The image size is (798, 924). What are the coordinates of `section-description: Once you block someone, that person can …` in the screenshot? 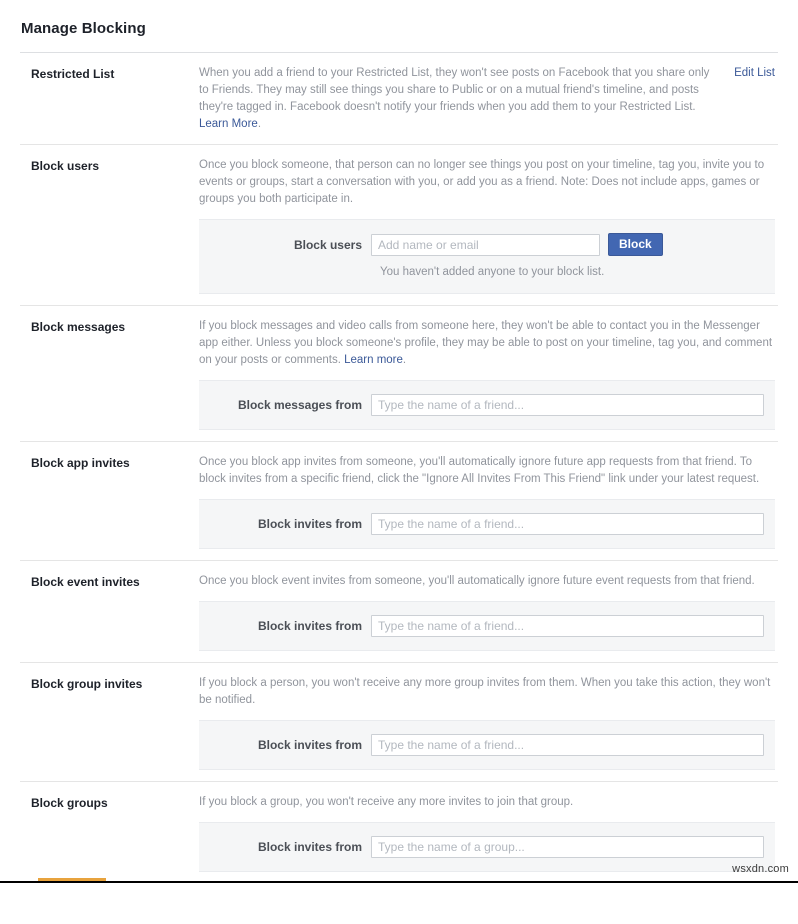 It's located at (482, 182).